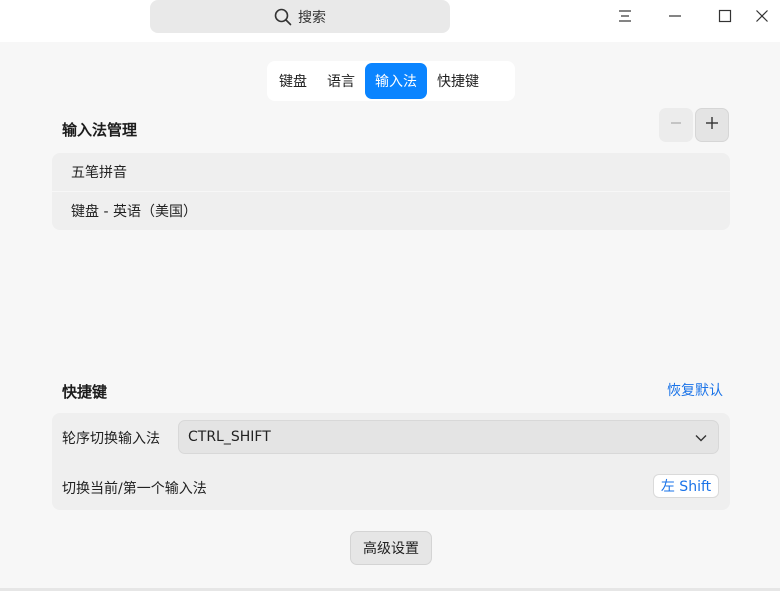 The image size is (780, 591). I want to click on minimize-button, so click(675, 16).